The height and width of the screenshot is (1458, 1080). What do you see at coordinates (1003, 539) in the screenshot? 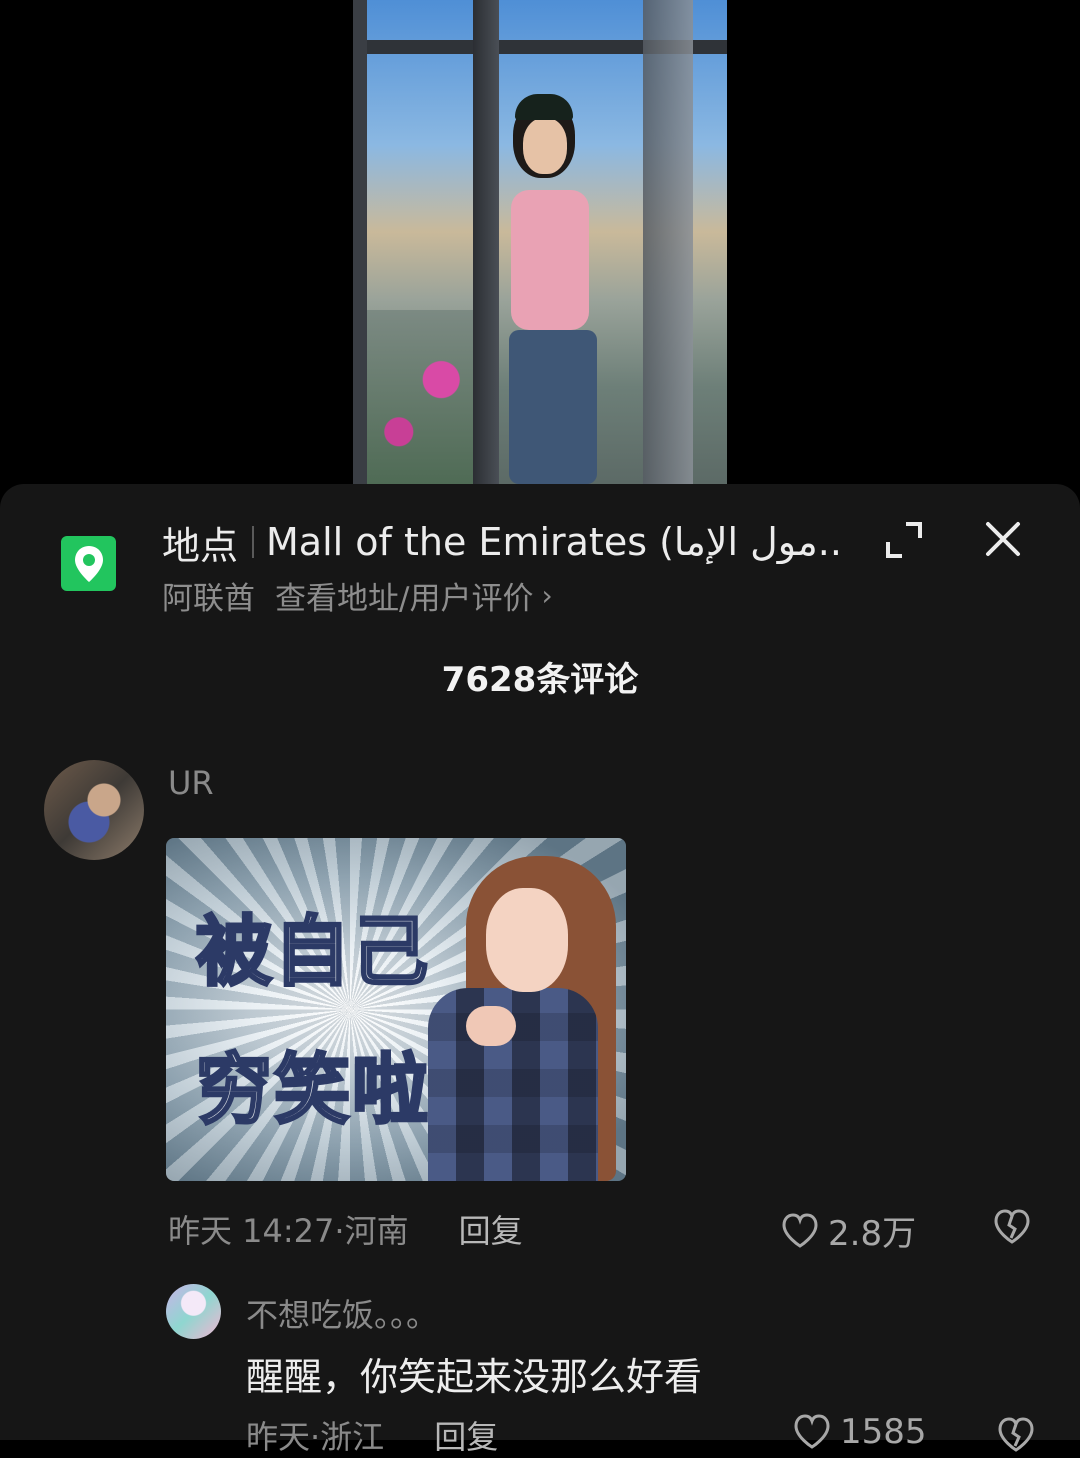
I see `close-icon` at bounding box center [1003, 539].